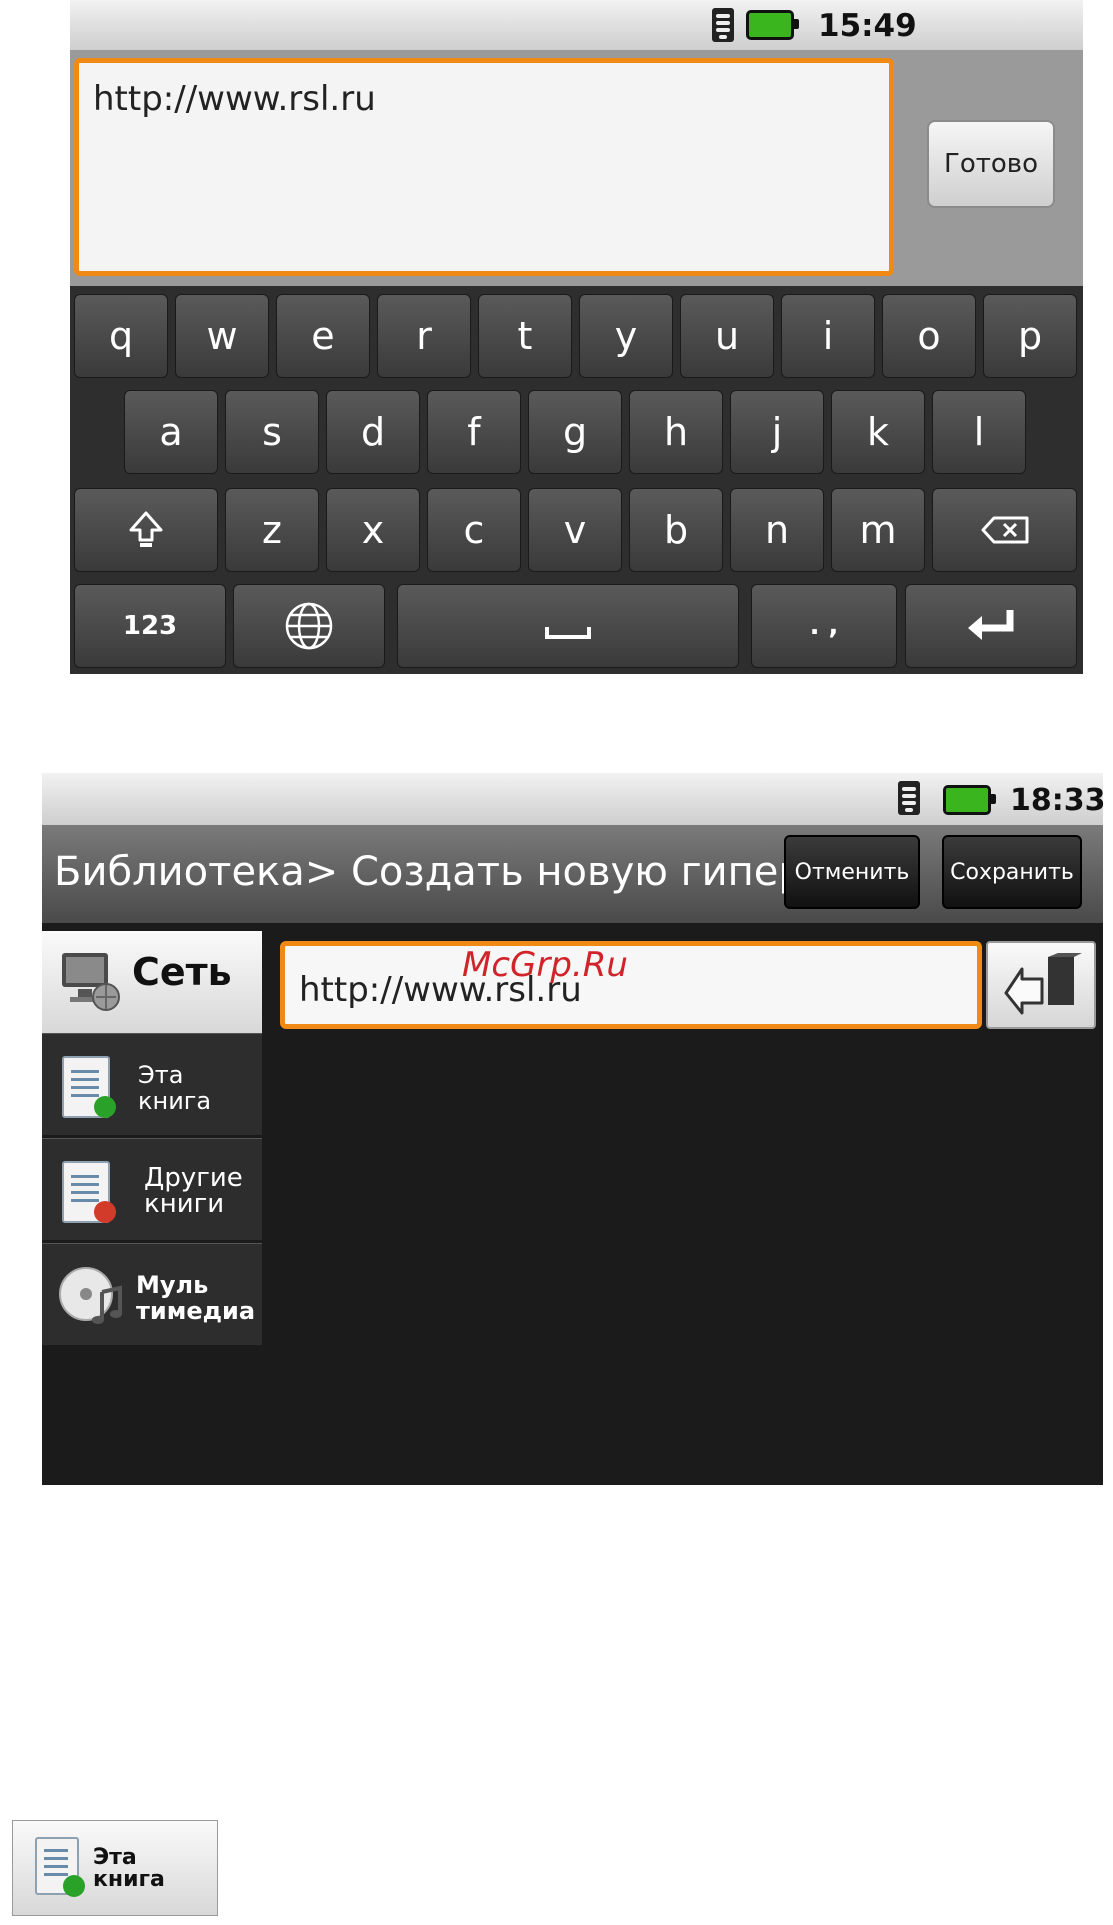 This screenshot has width=1113, height=1925. I want to click on cancel-button: Отменить, so click(852, 872).